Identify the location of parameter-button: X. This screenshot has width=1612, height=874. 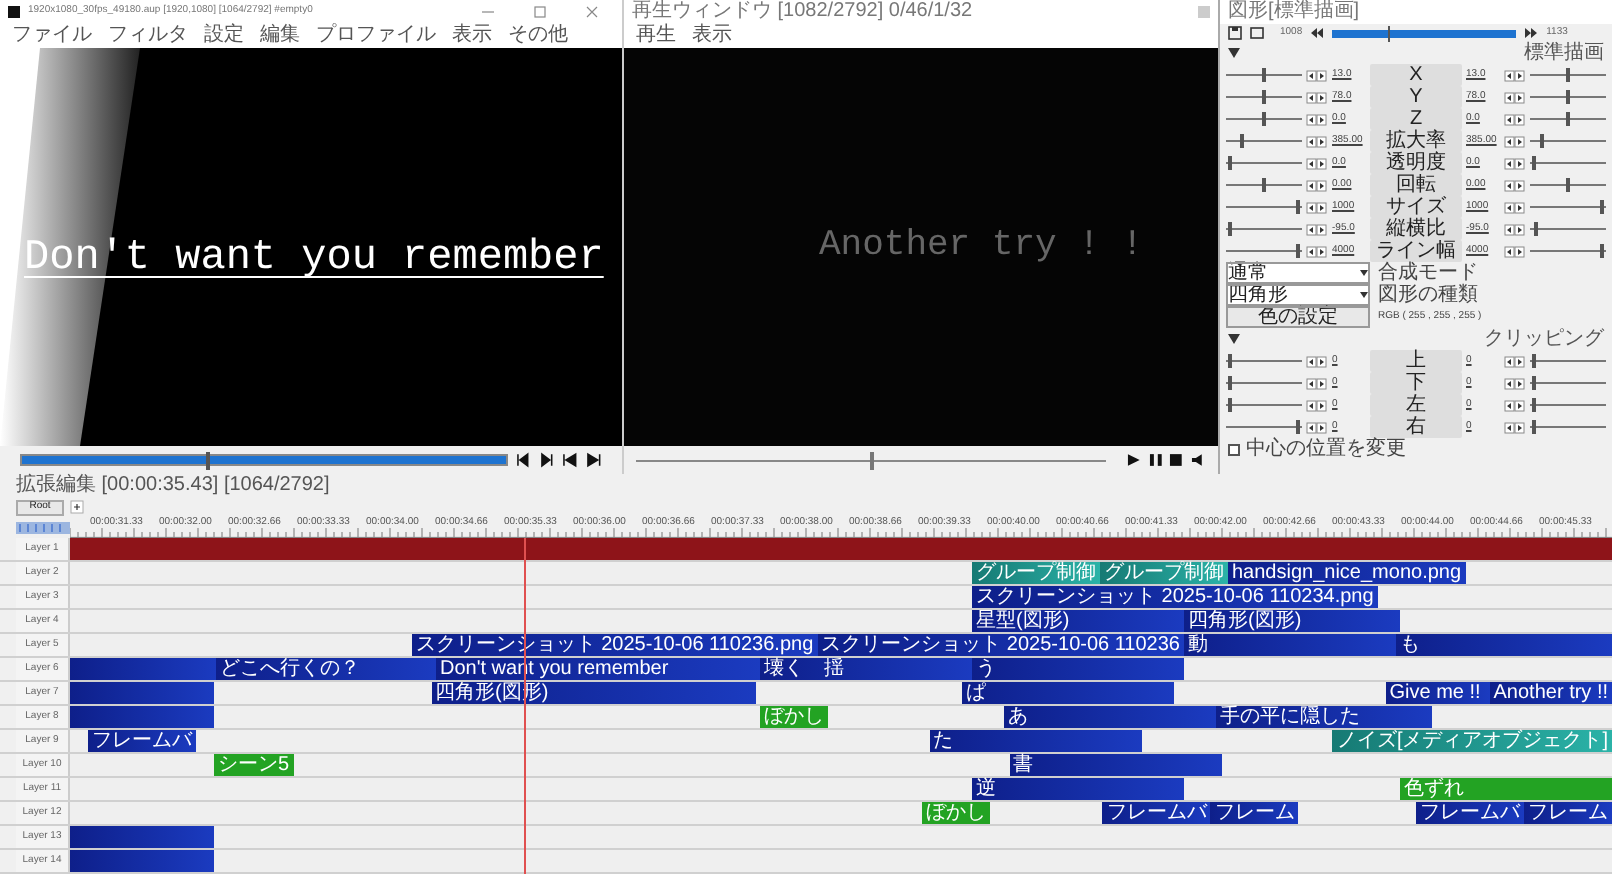
(1416, 75).